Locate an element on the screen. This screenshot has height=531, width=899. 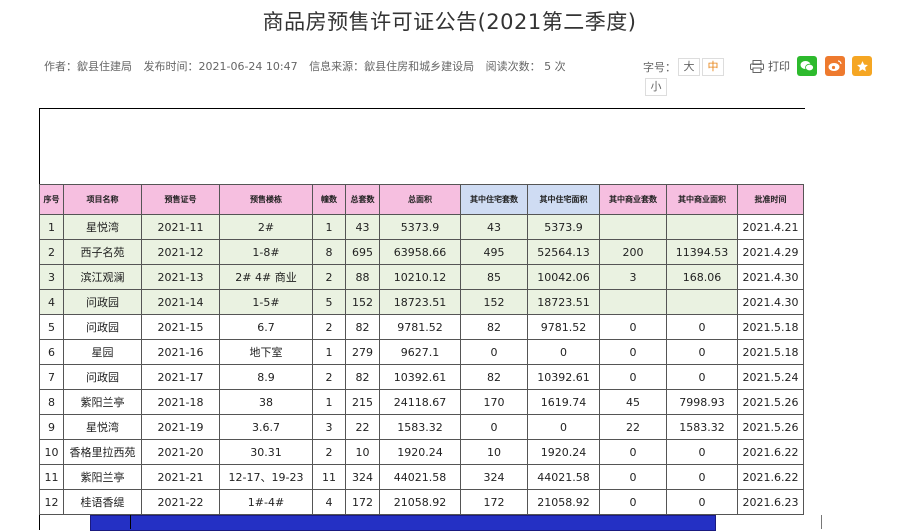
col-header-project: 项目名称 is located at coordinates (102, 199).